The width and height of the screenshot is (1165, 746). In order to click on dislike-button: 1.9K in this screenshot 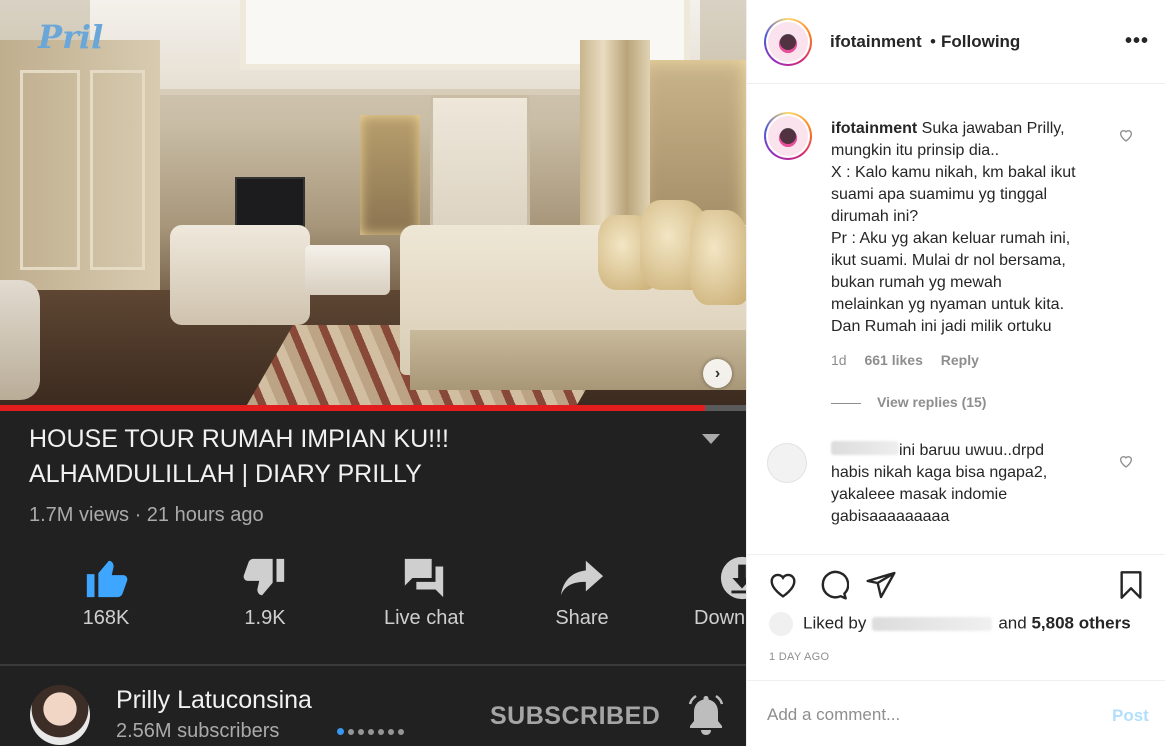, I will do `click(265, 592)`.